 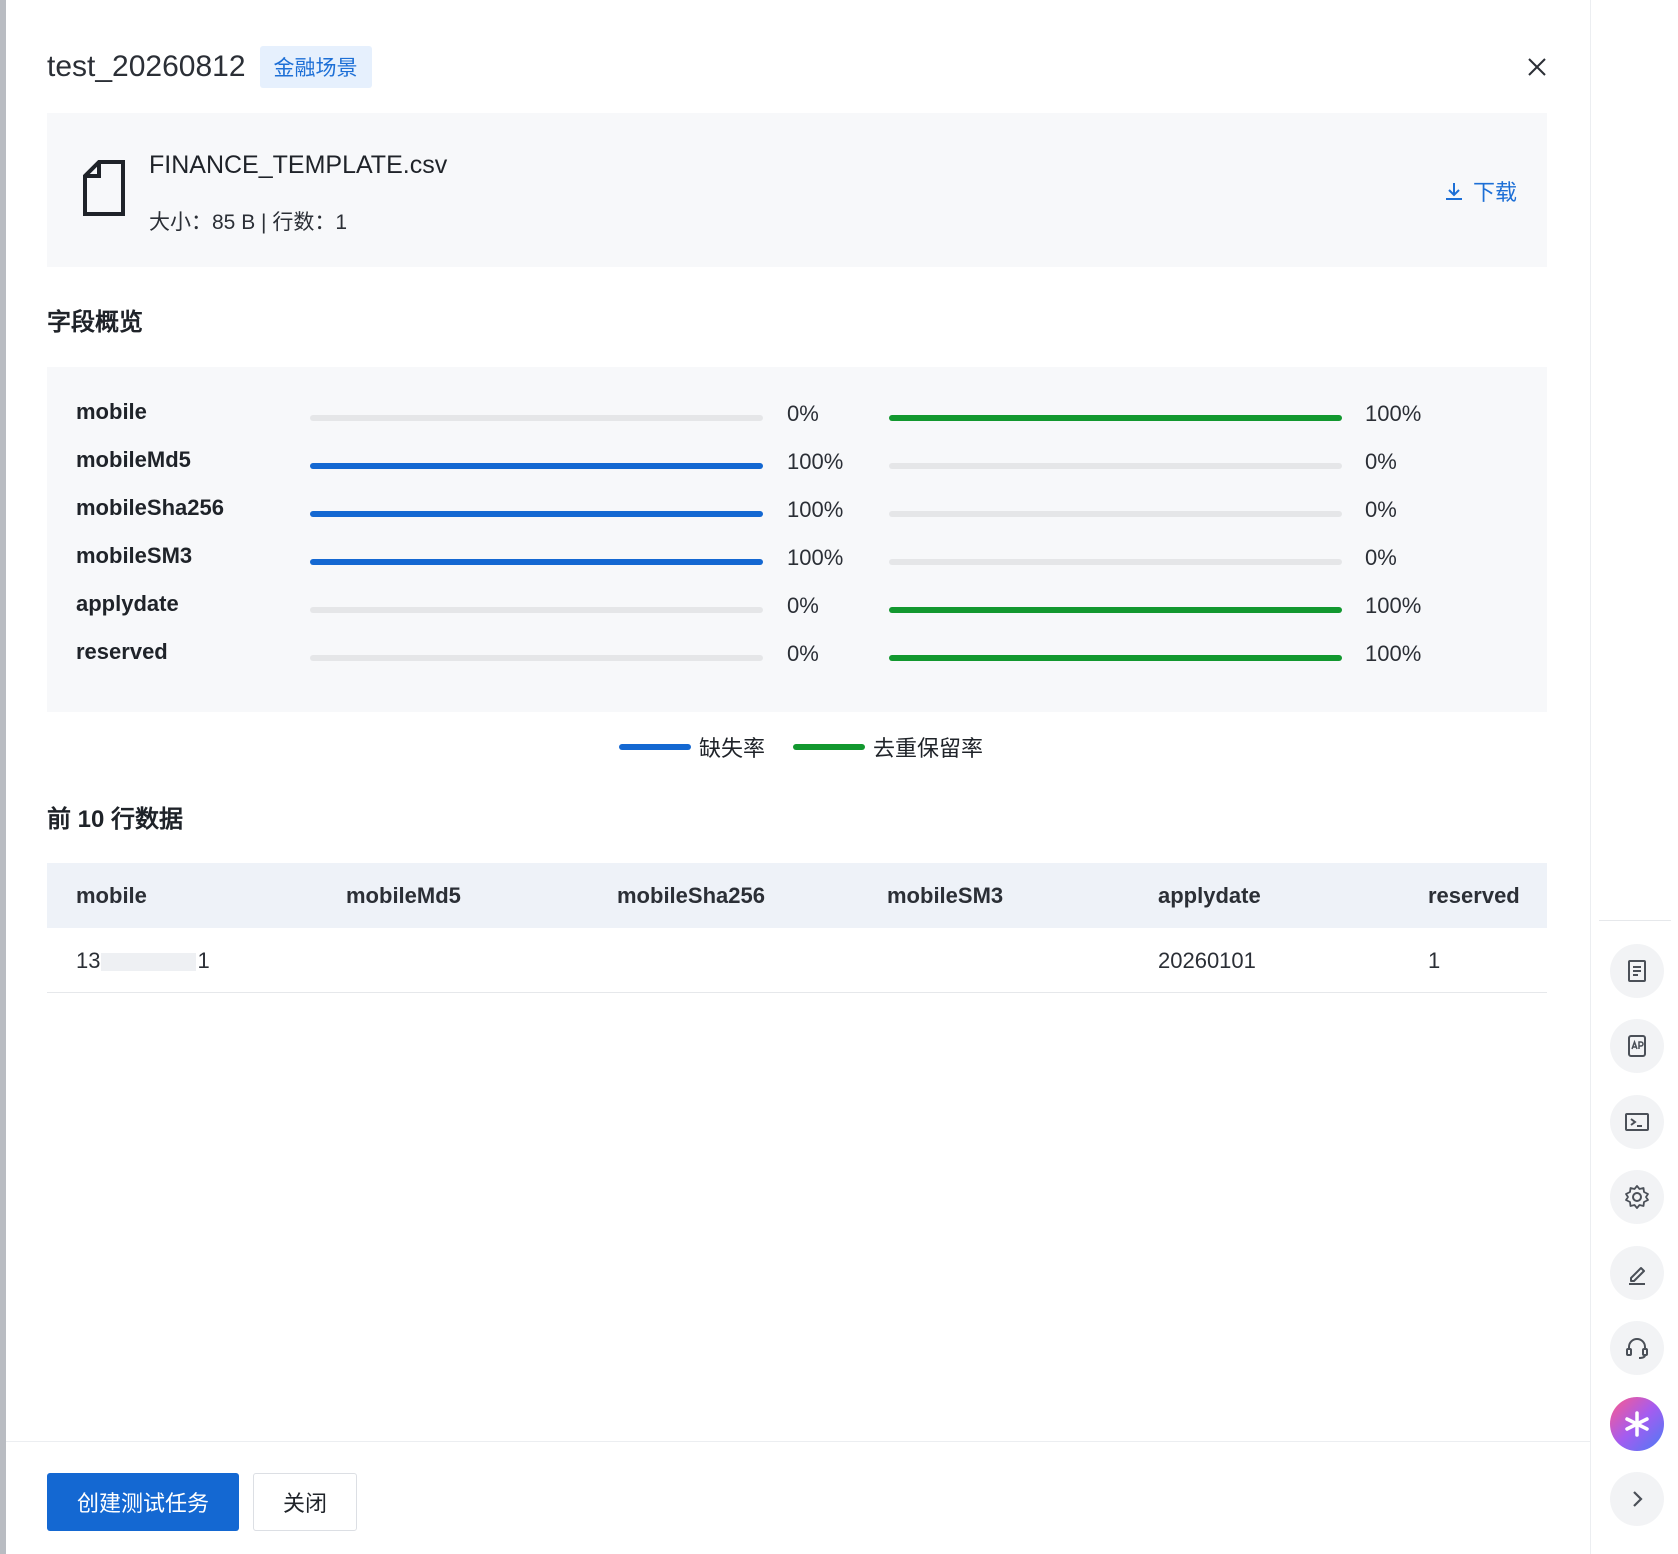 What do you see at coordinates (798, 1441) in the screenshot?
I see `footer-divider` at bounding box center [798, 1441].